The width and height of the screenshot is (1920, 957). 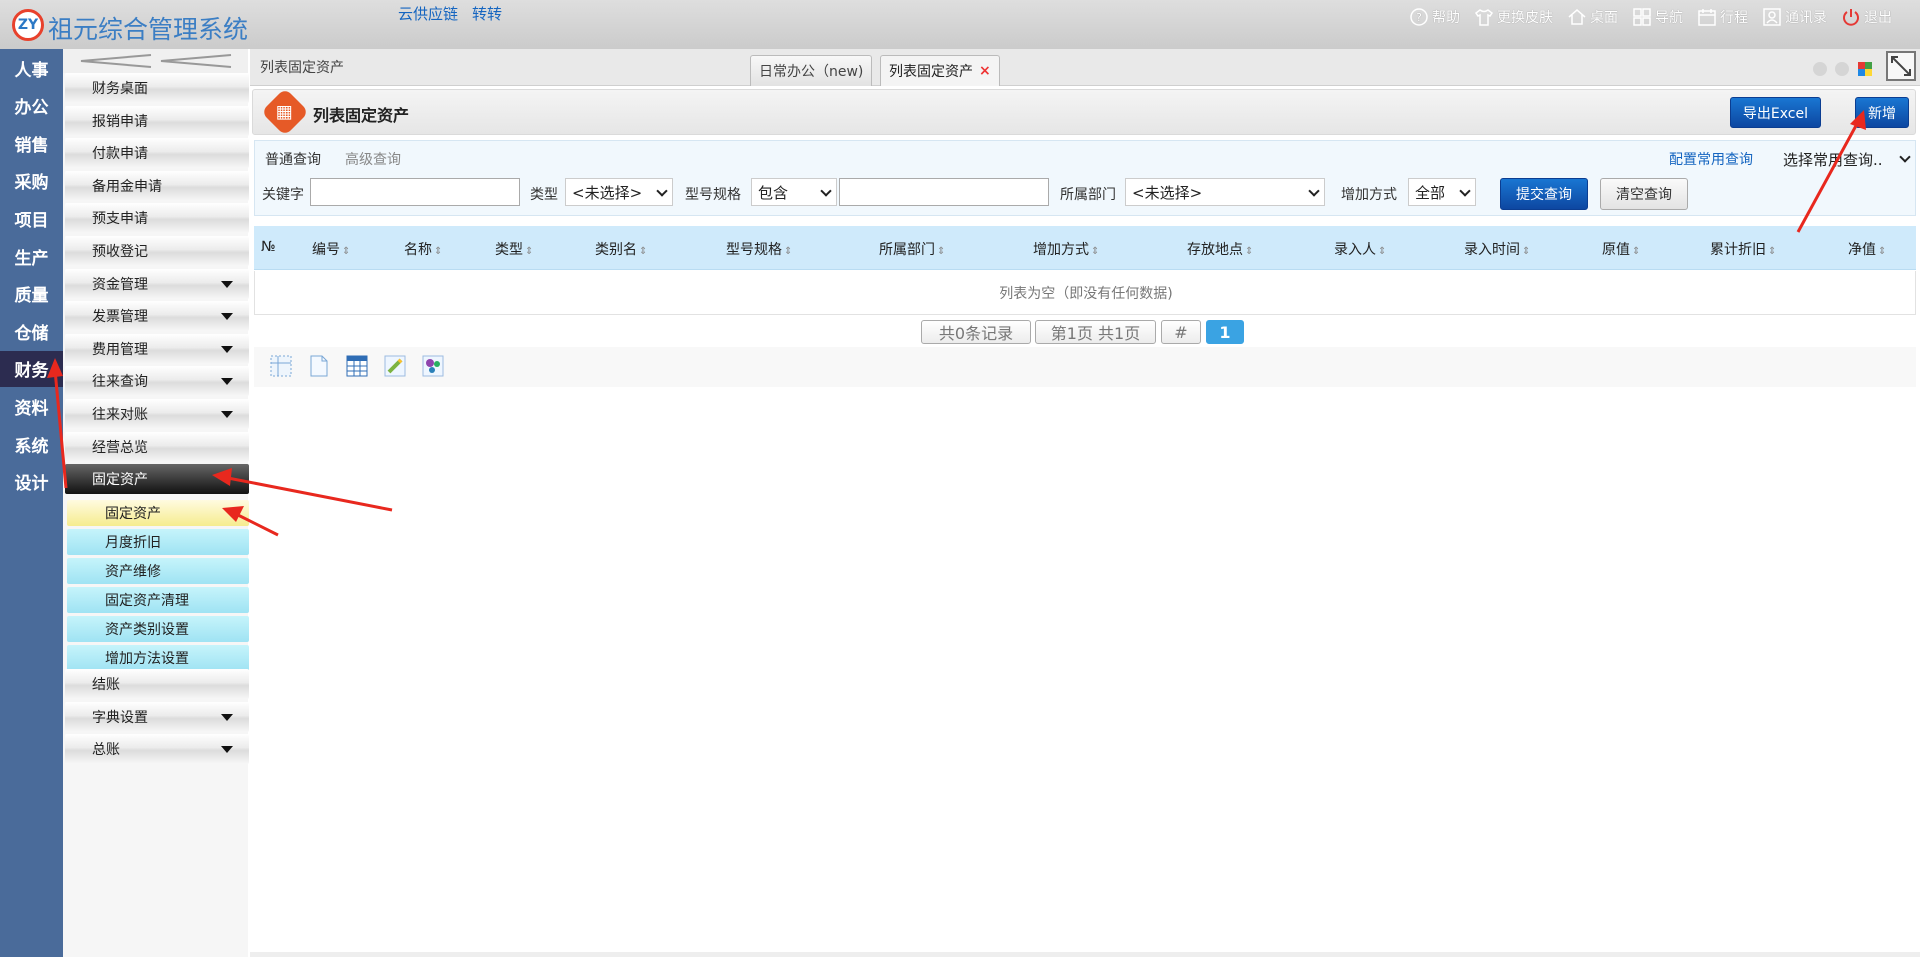 What do you see at coordinates (1484, 17) in the screenshot?
I see `shirt-icon` at bounding box center [1484, 17].